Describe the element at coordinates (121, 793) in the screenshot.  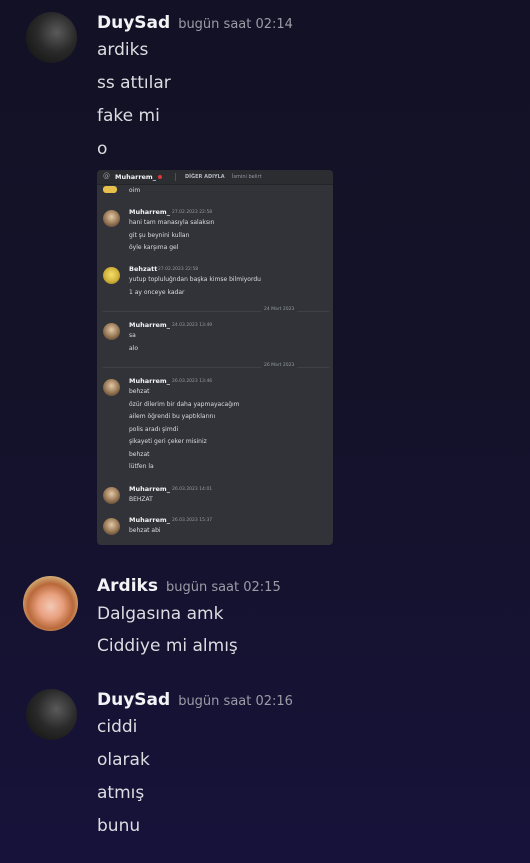
I see `message-text: atmış` at that location.